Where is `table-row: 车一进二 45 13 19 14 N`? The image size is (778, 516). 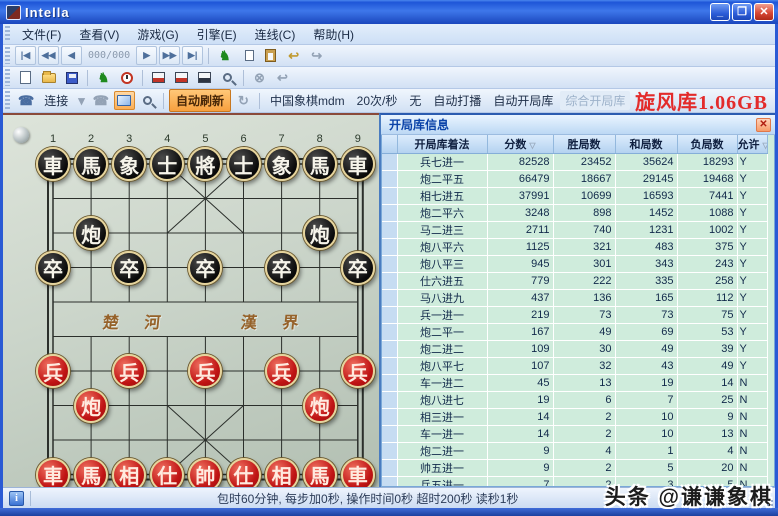 table-row: 车一进二 45 13 19 14 N is located at coordinates (575, 383).